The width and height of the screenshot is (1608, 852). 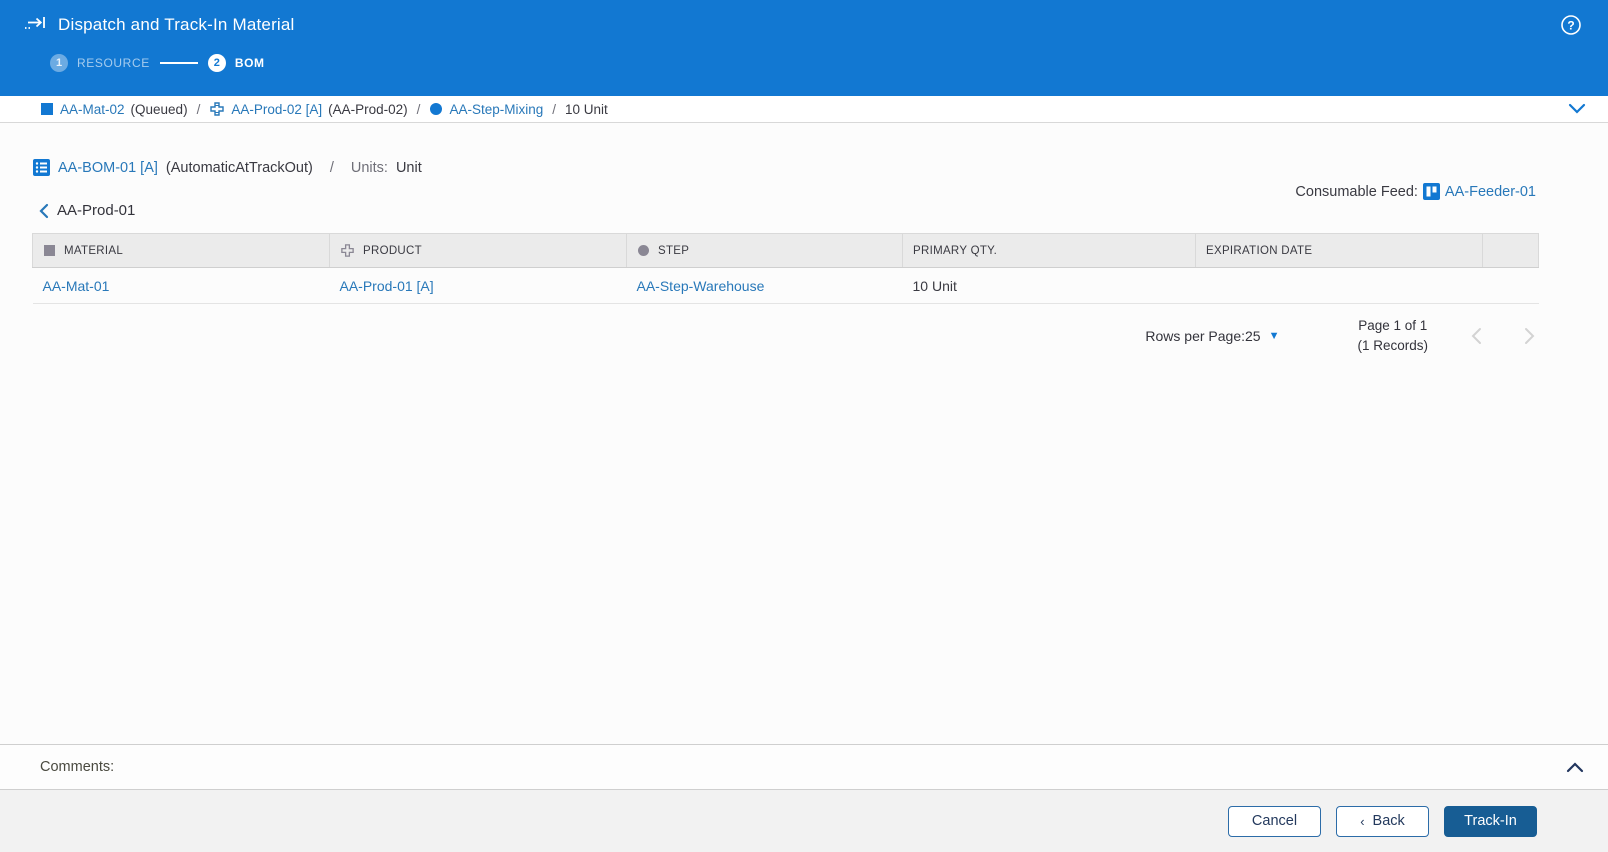 I want to click on units-label: Units:, so click(x=369, y=167).